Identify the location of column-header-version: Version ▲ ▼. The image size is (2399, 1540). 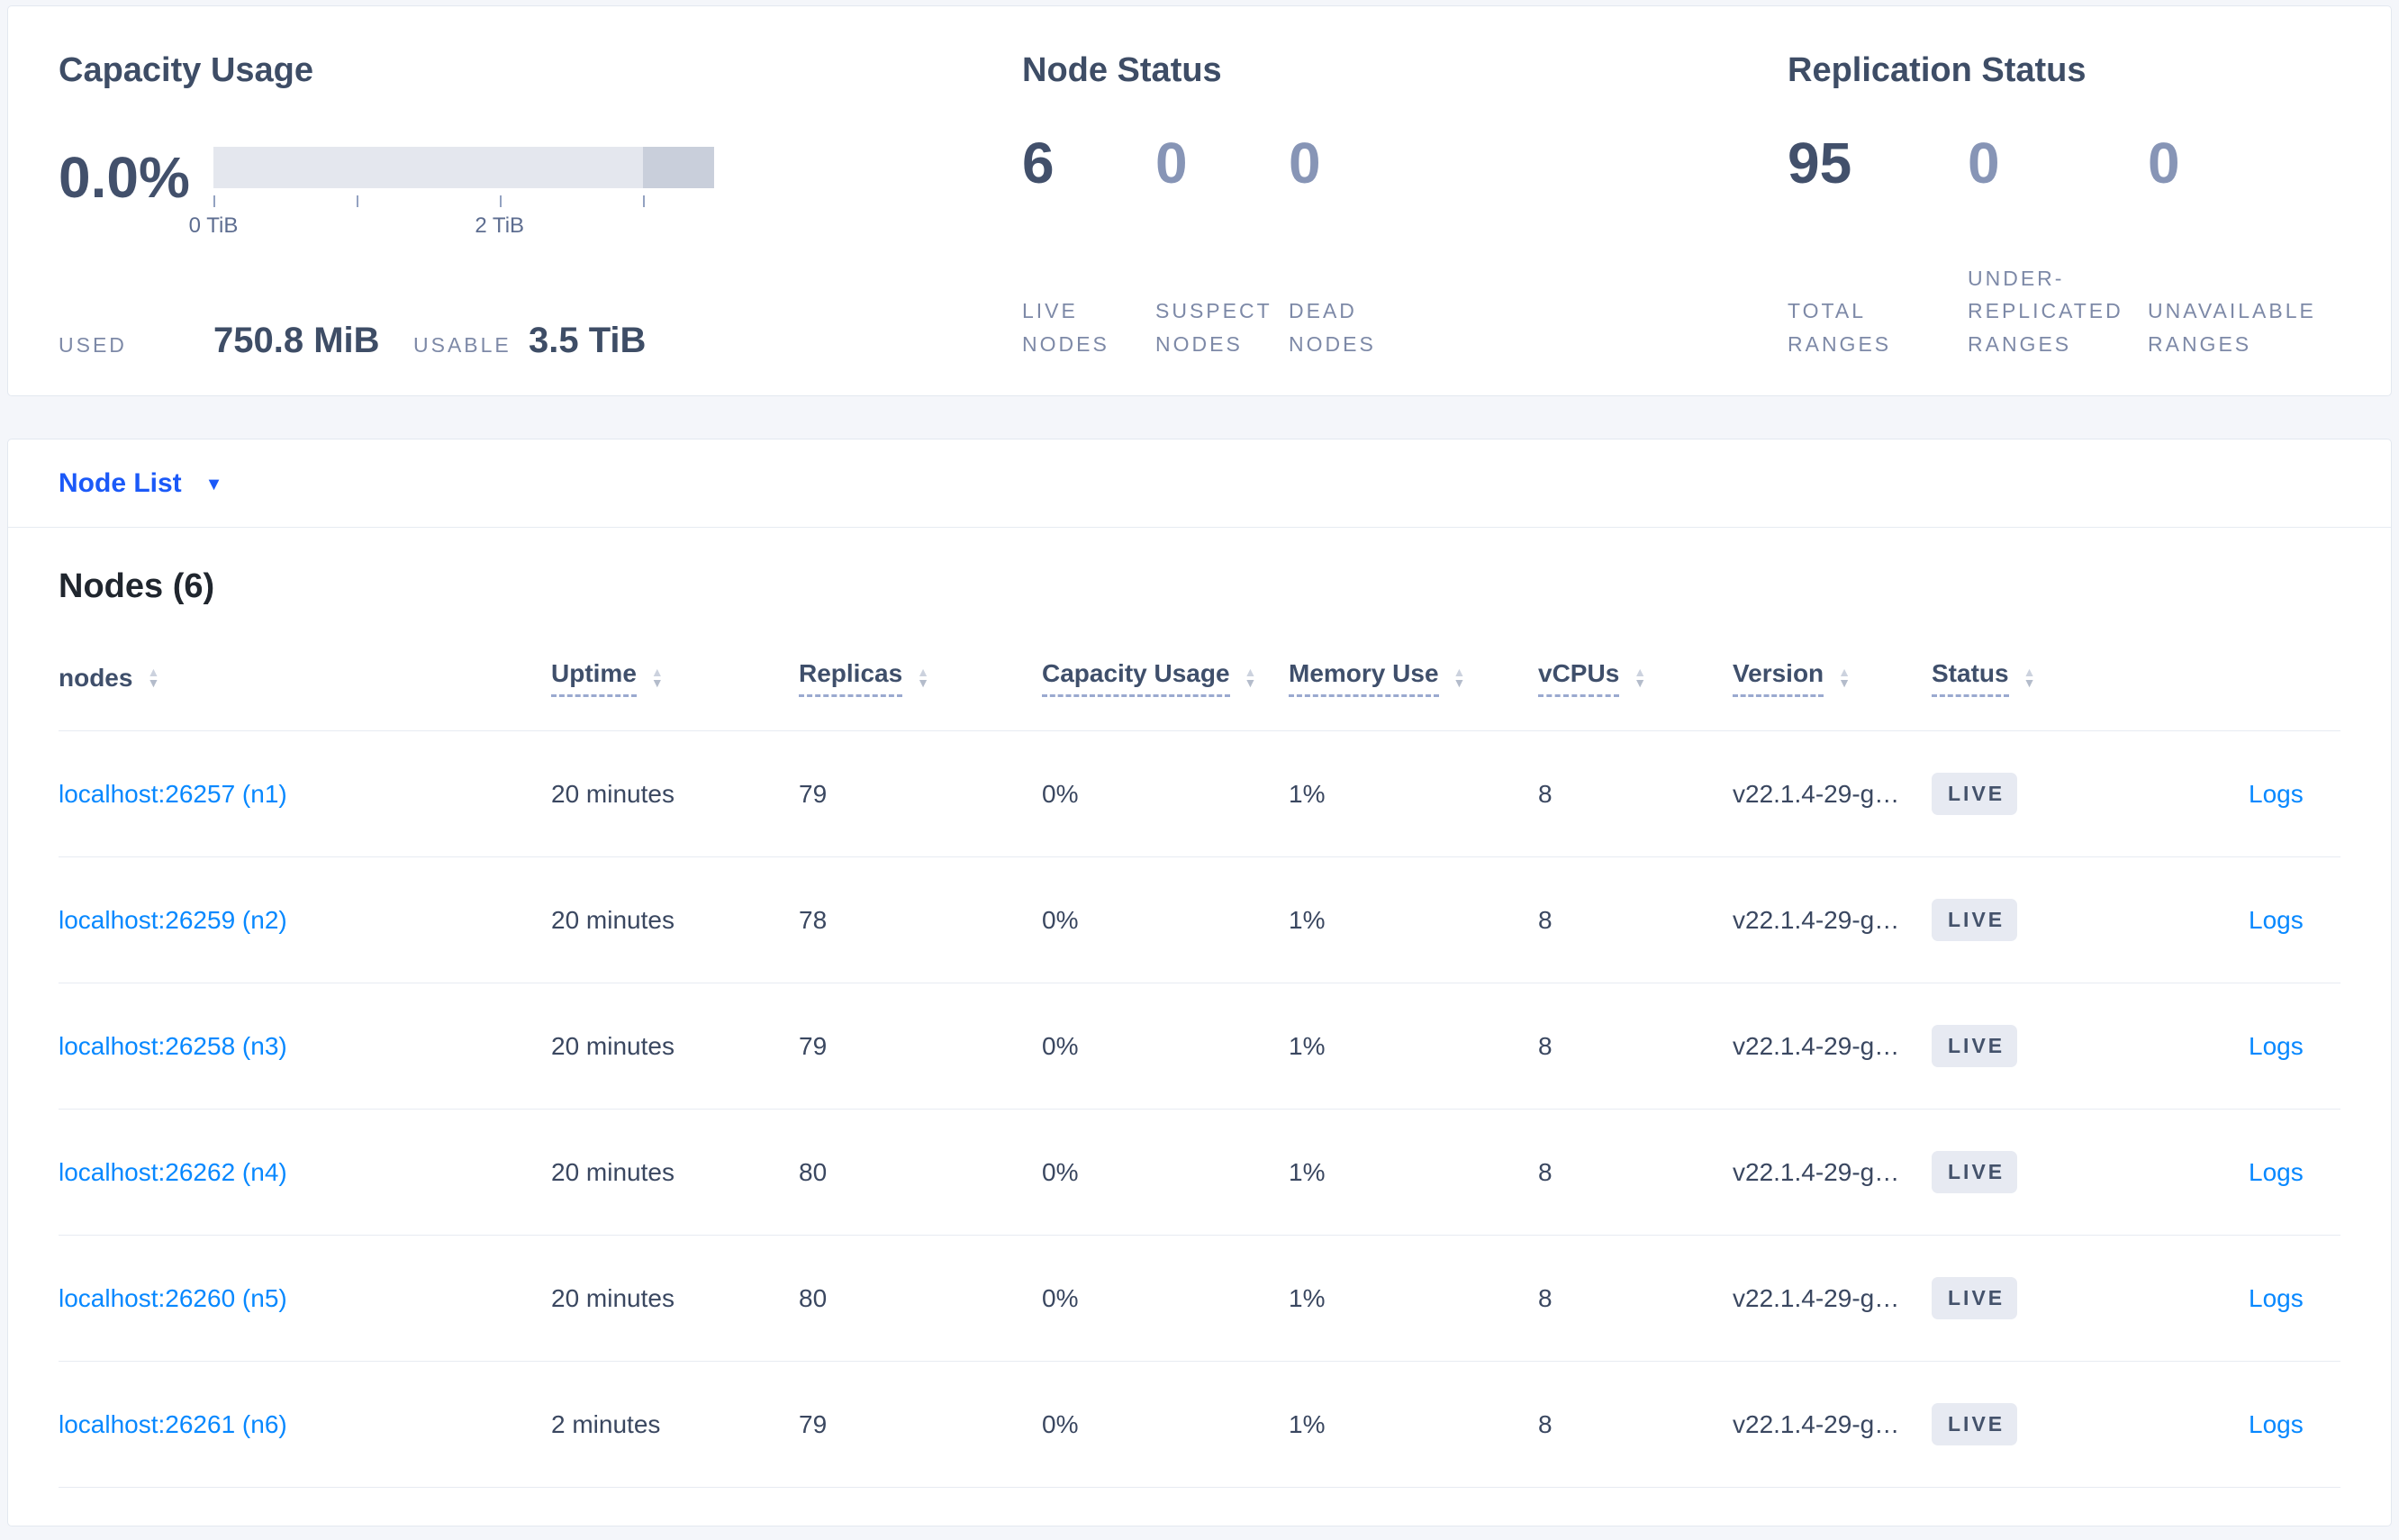
(1832, 677).